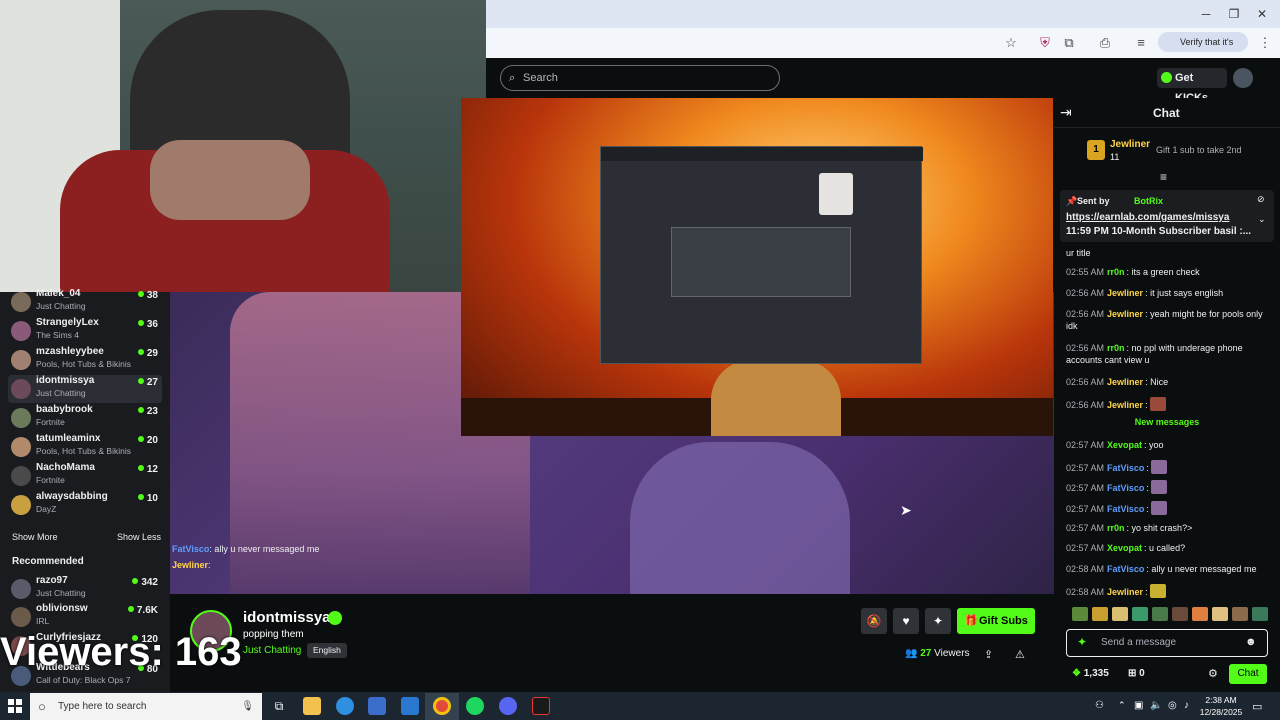 This screenshot has height=720, width=1280. Describe the element at coordinates (996, 621) in the screenshot. I see `gift-subs-button: 🎁 Gift Subs` at that location.